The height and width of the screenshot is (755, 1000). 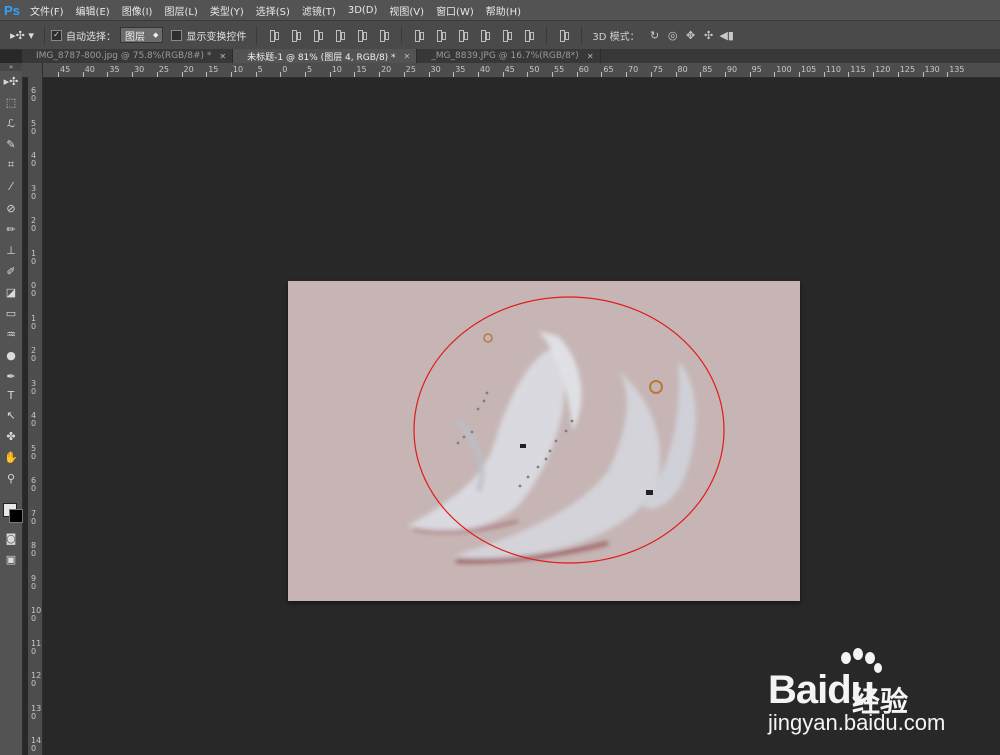 What do you see at coordinates (419, 35) in the screenshot?
I see `distribute-top-icon` at bounding box center [419, 35].